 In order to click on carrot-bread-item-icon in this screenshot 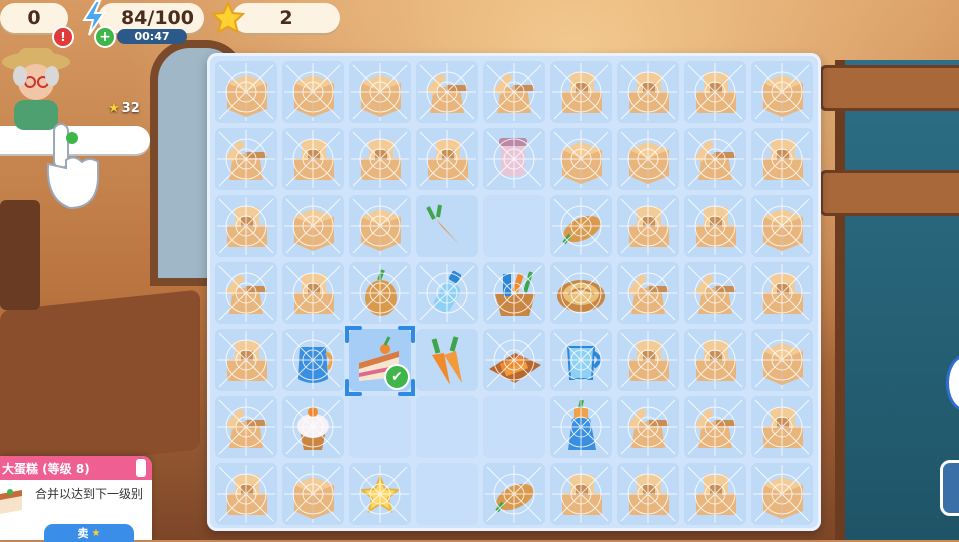, I will do `click(380, 293)`.